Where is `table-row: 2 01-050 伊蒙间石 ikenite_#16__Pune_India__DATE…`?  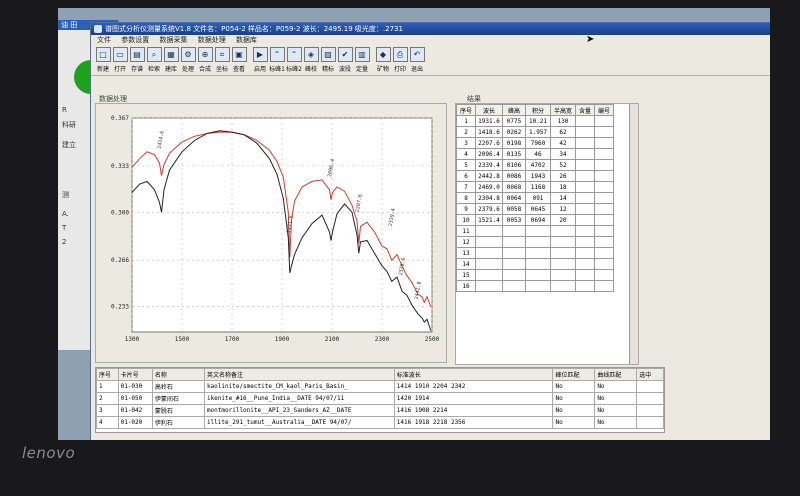 table-row: 2 01-050 伊蒙间石 ikenite_#16__Pune_India__DATE… is located at coordinates (380, 398).